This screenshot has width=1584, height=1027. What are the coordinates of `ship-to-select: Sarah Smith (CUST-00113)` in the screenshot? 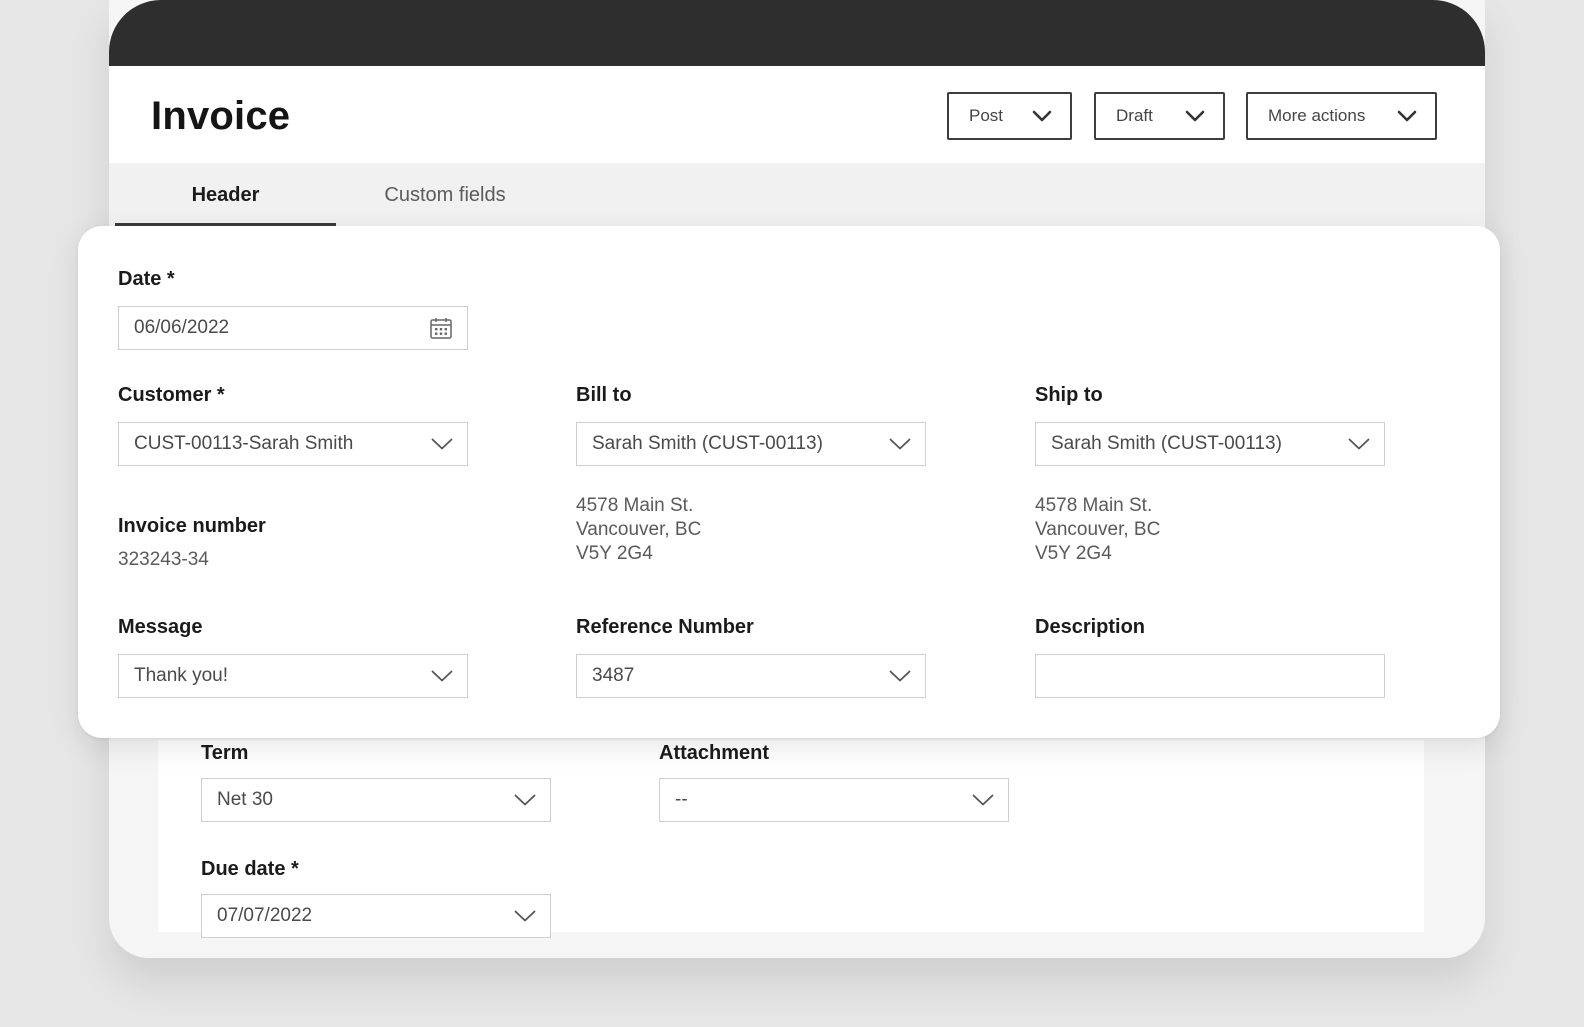 It's located at (1210, 444).